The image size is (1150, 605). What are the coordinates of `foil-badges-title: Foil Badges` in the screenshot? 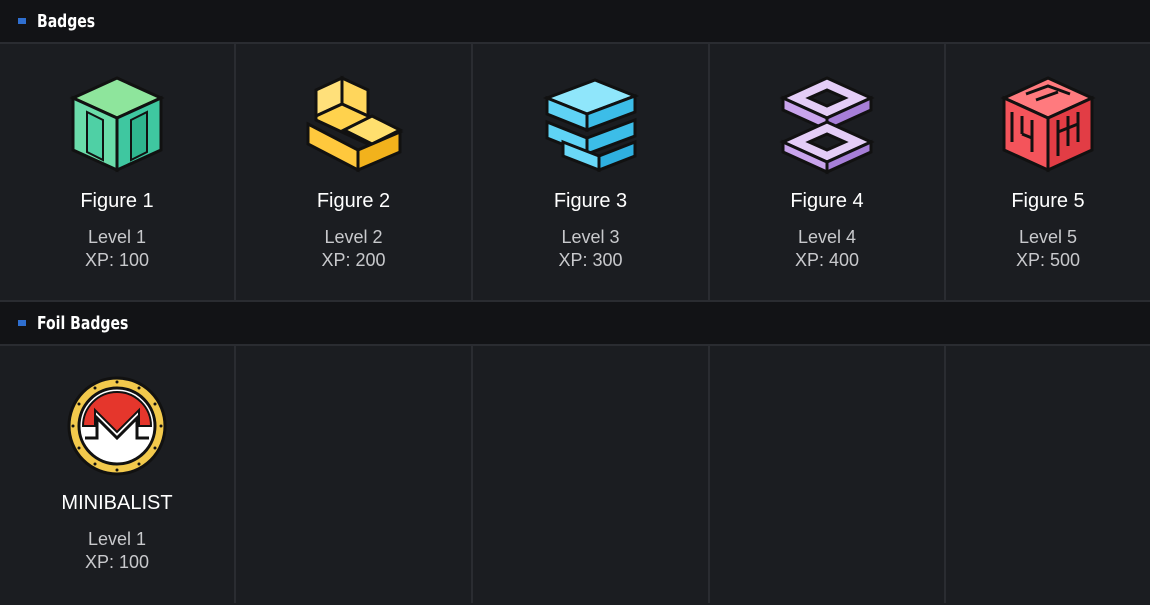 It's located at (83, 323).